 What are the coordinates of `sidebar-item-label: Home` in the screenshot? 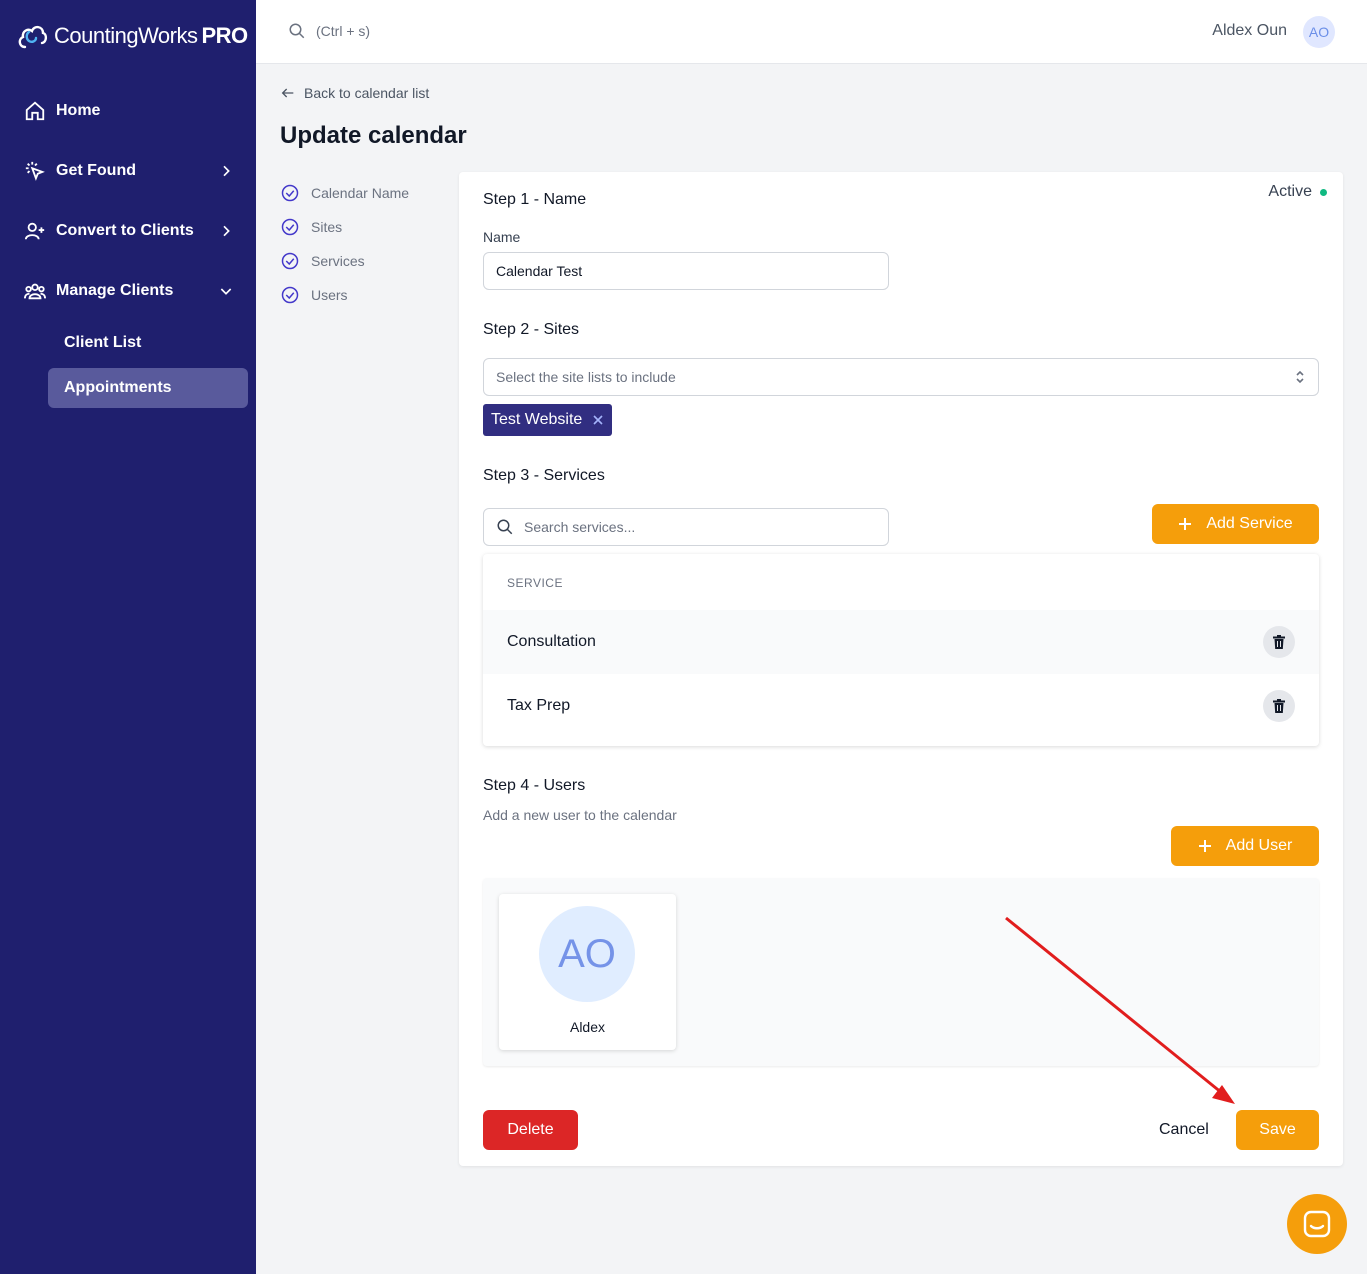 It's located at (78, 110).